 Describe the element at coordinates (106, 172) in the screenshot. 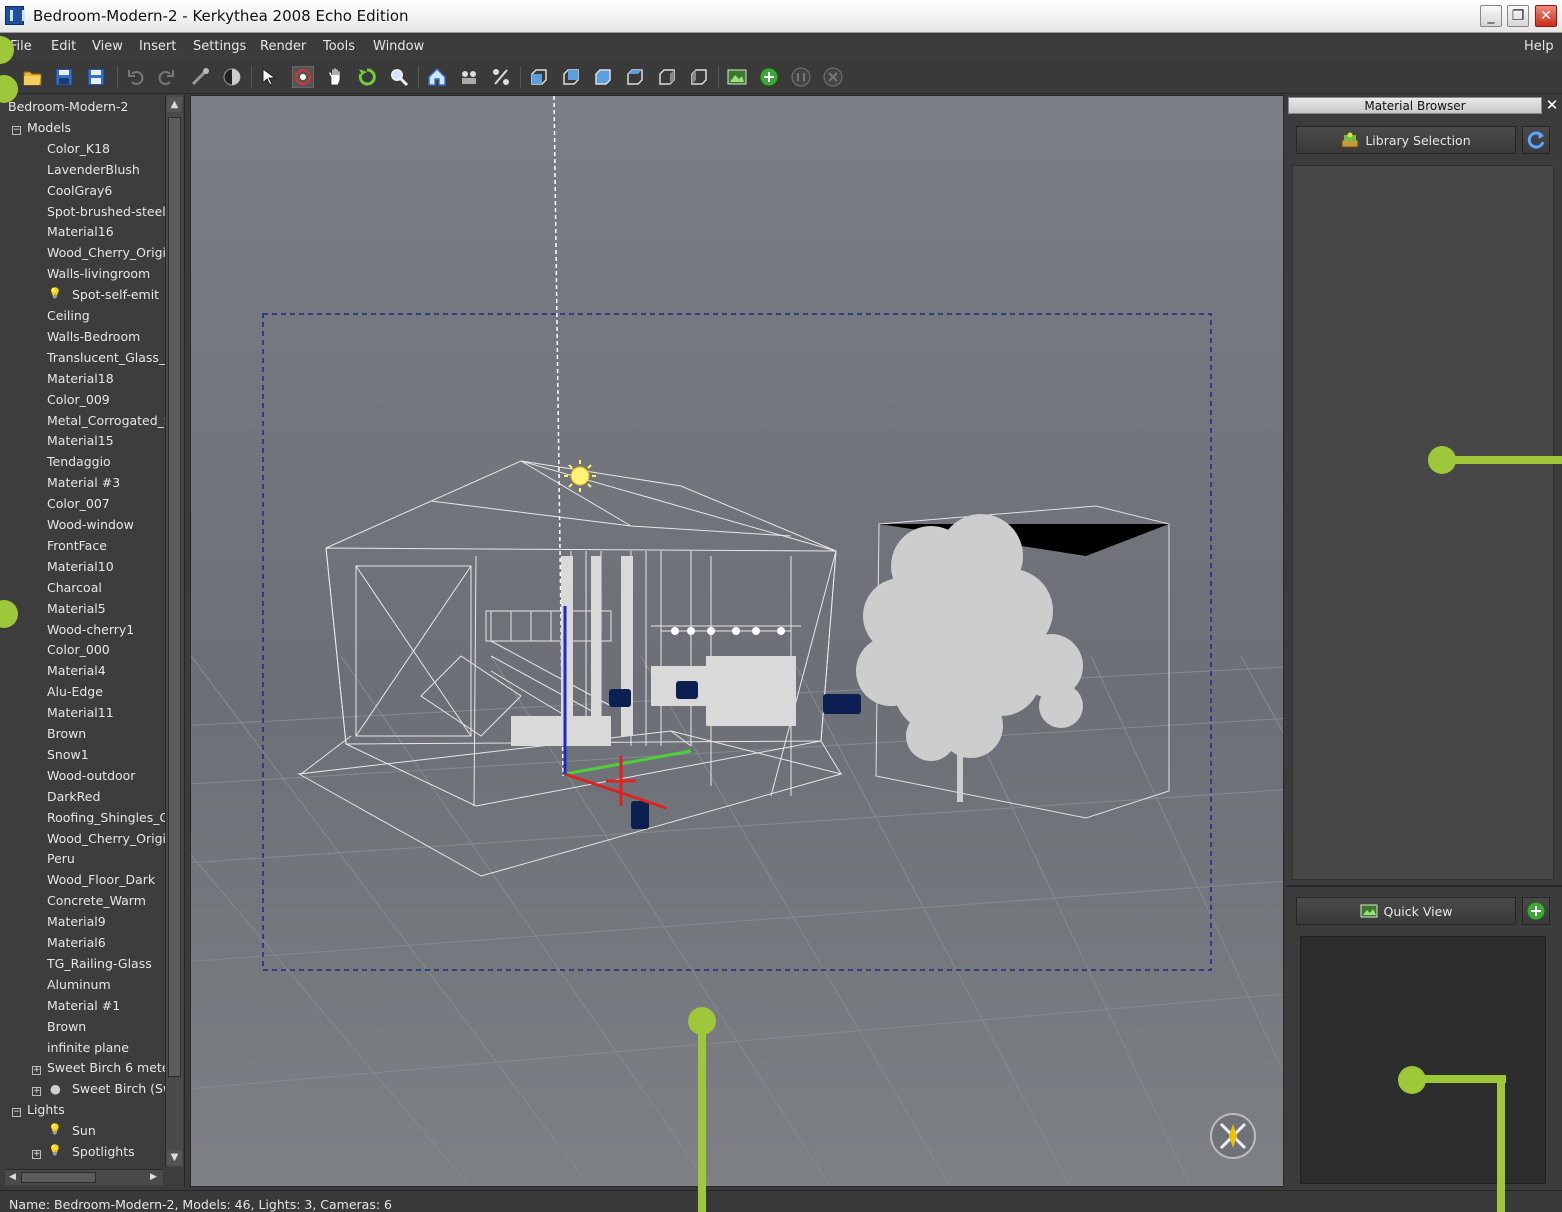

I see `tree-item-model: LavenderBlush` at that location.